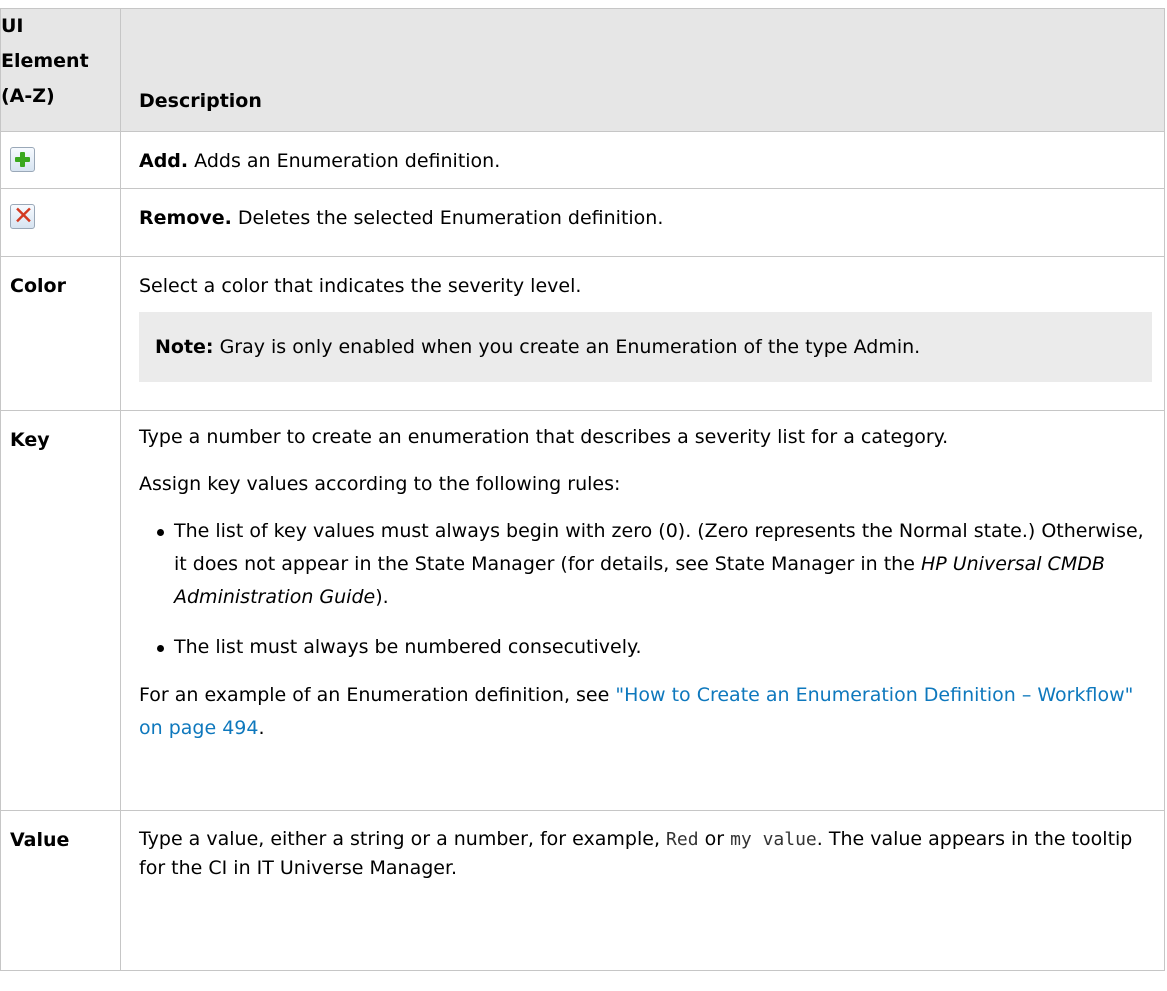 The image size is (1167, 991). I want to click on add-text: Adds an Enumeration definition., so click(344, 161).